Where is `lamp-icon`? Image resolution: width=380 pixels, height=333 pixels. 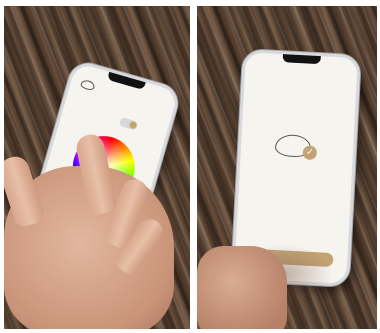 lamp-icon is located at coordinates (87, 85).